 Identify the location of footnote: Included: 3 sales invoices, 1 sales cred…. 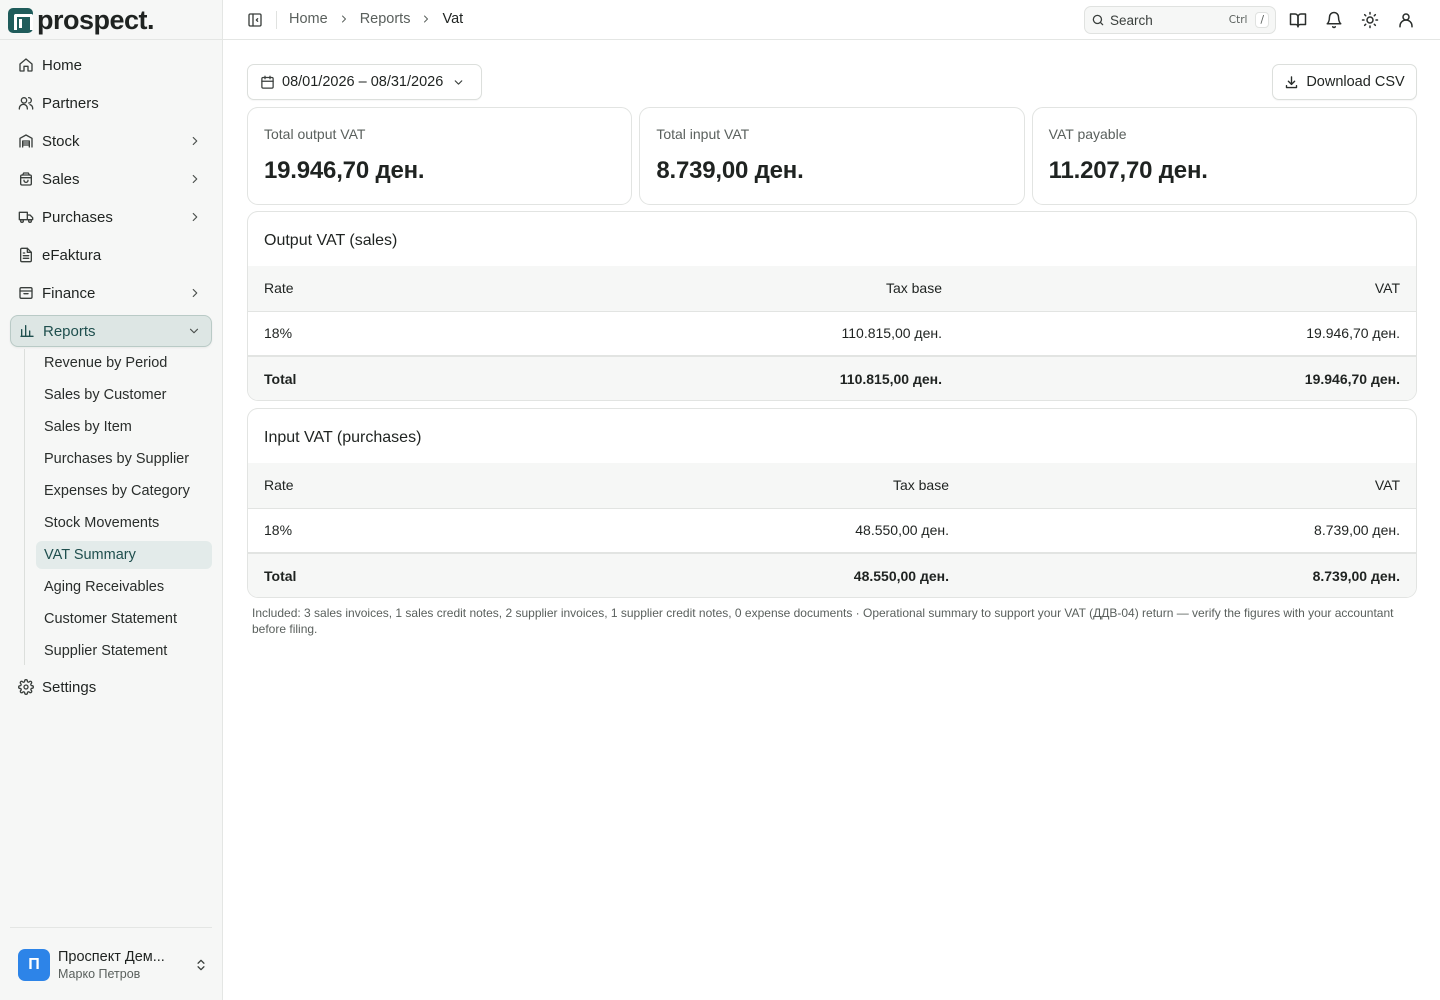
(823, 621).